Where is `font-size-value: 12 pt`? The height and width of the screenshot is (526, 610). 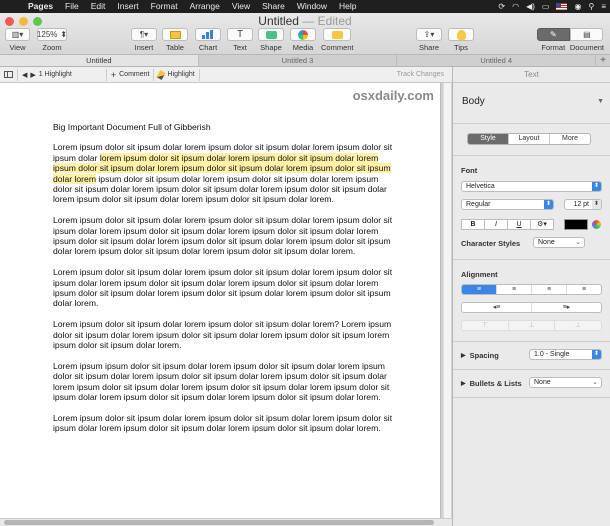
font-size-value: 12 pt is located at coordinates (581, 204).